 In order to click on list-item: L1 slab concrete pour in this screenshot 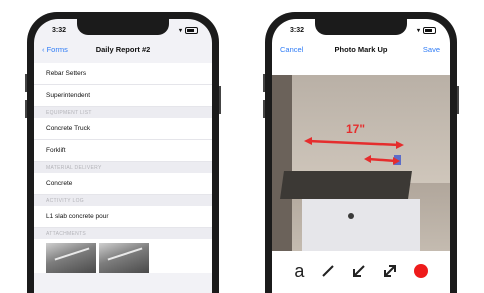, I will do `click(123, 217)`.